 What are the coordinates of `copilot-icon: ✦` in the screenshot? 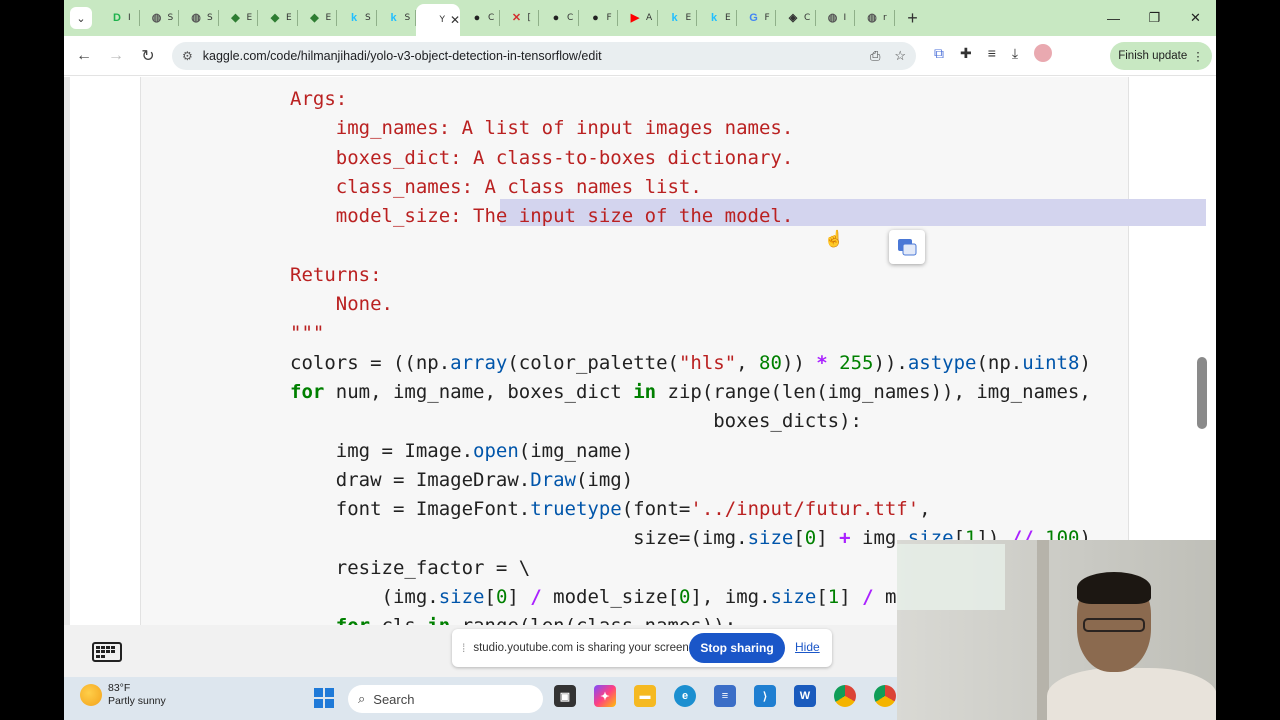 It's located at (605, 696).